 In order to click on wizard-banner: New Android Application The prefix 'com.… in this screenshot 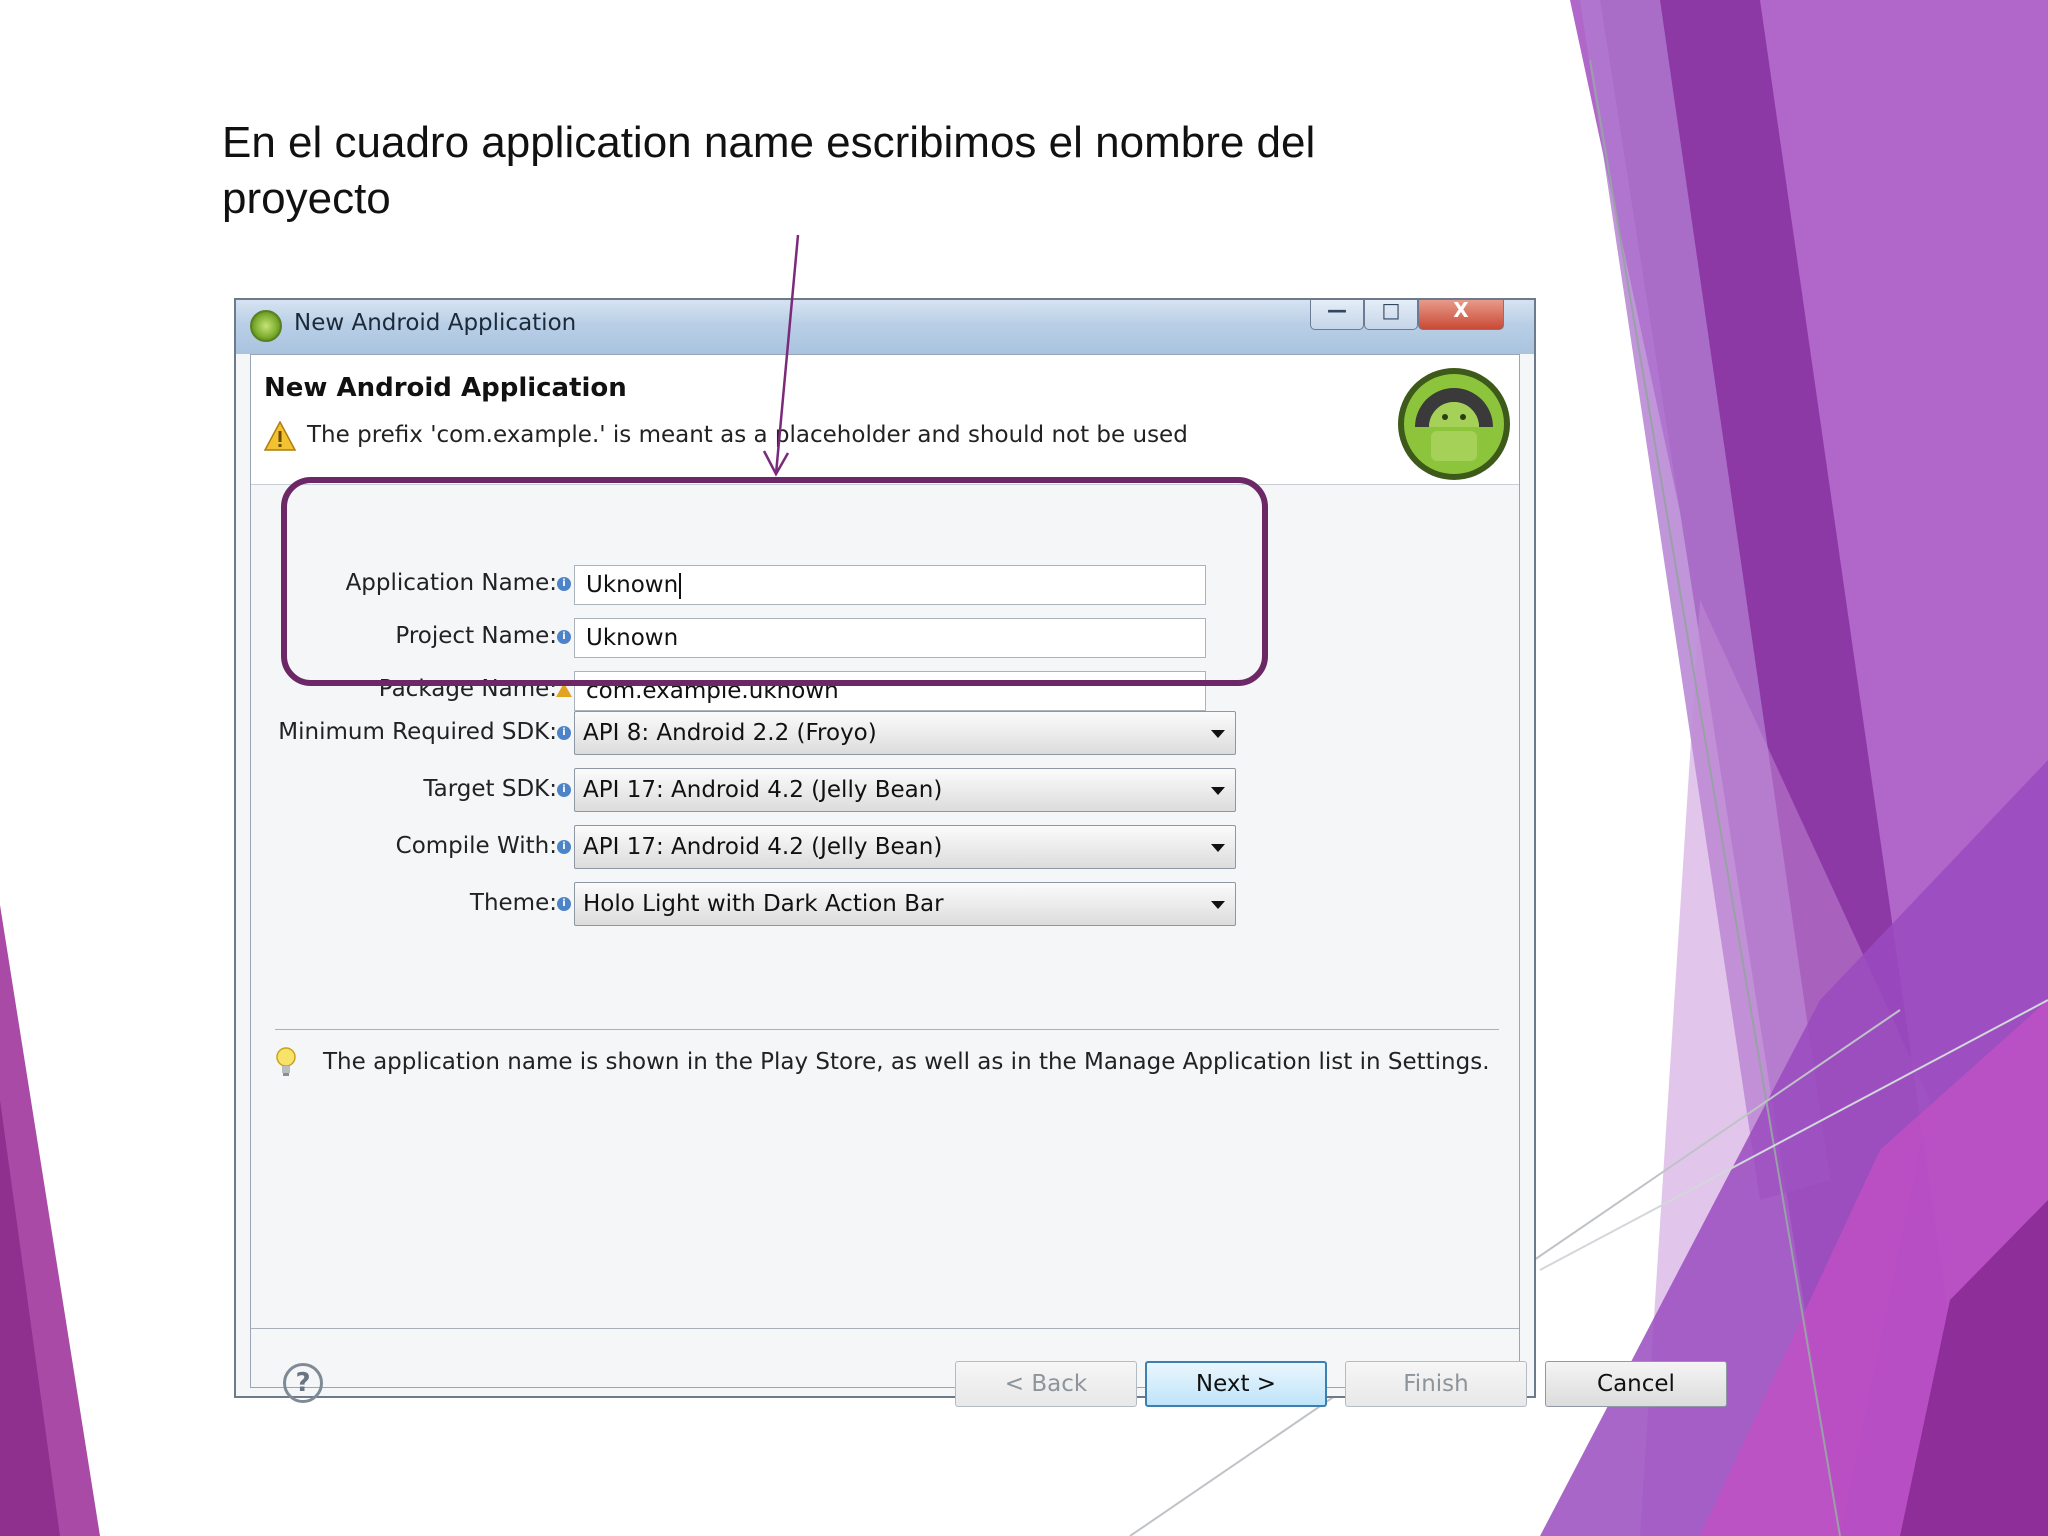, I will do `click(885, 420)`.